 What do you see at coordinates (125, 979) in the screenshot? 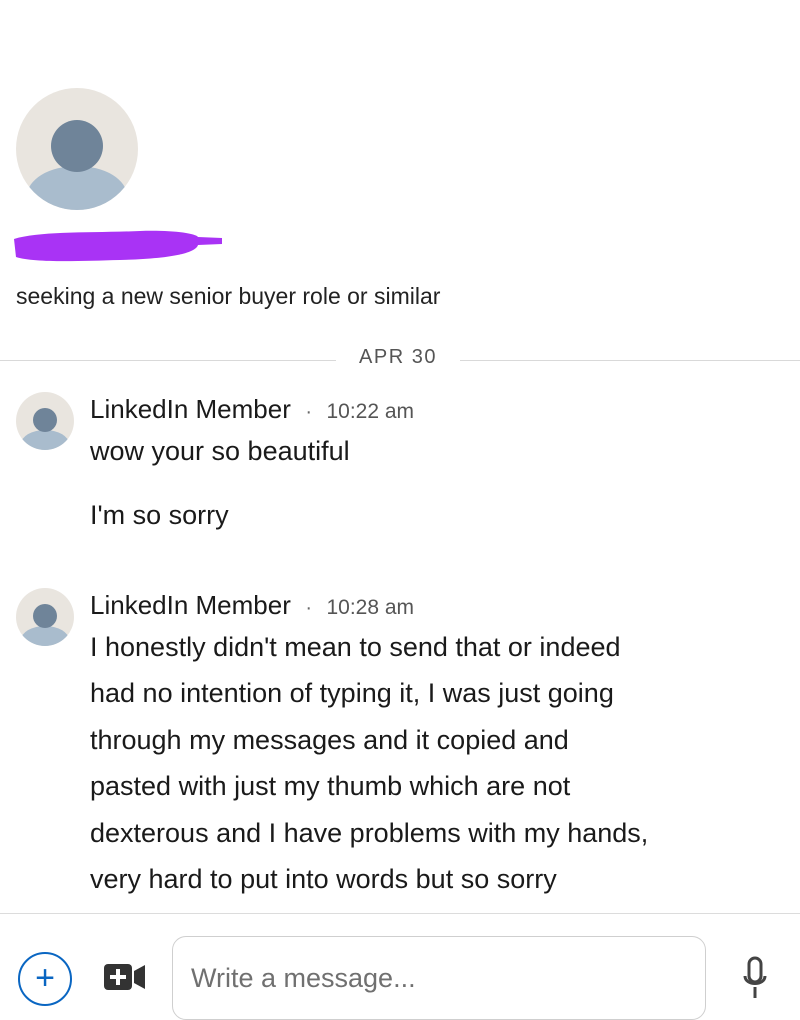
I see `video-icon` at bounding box center [125, 979].